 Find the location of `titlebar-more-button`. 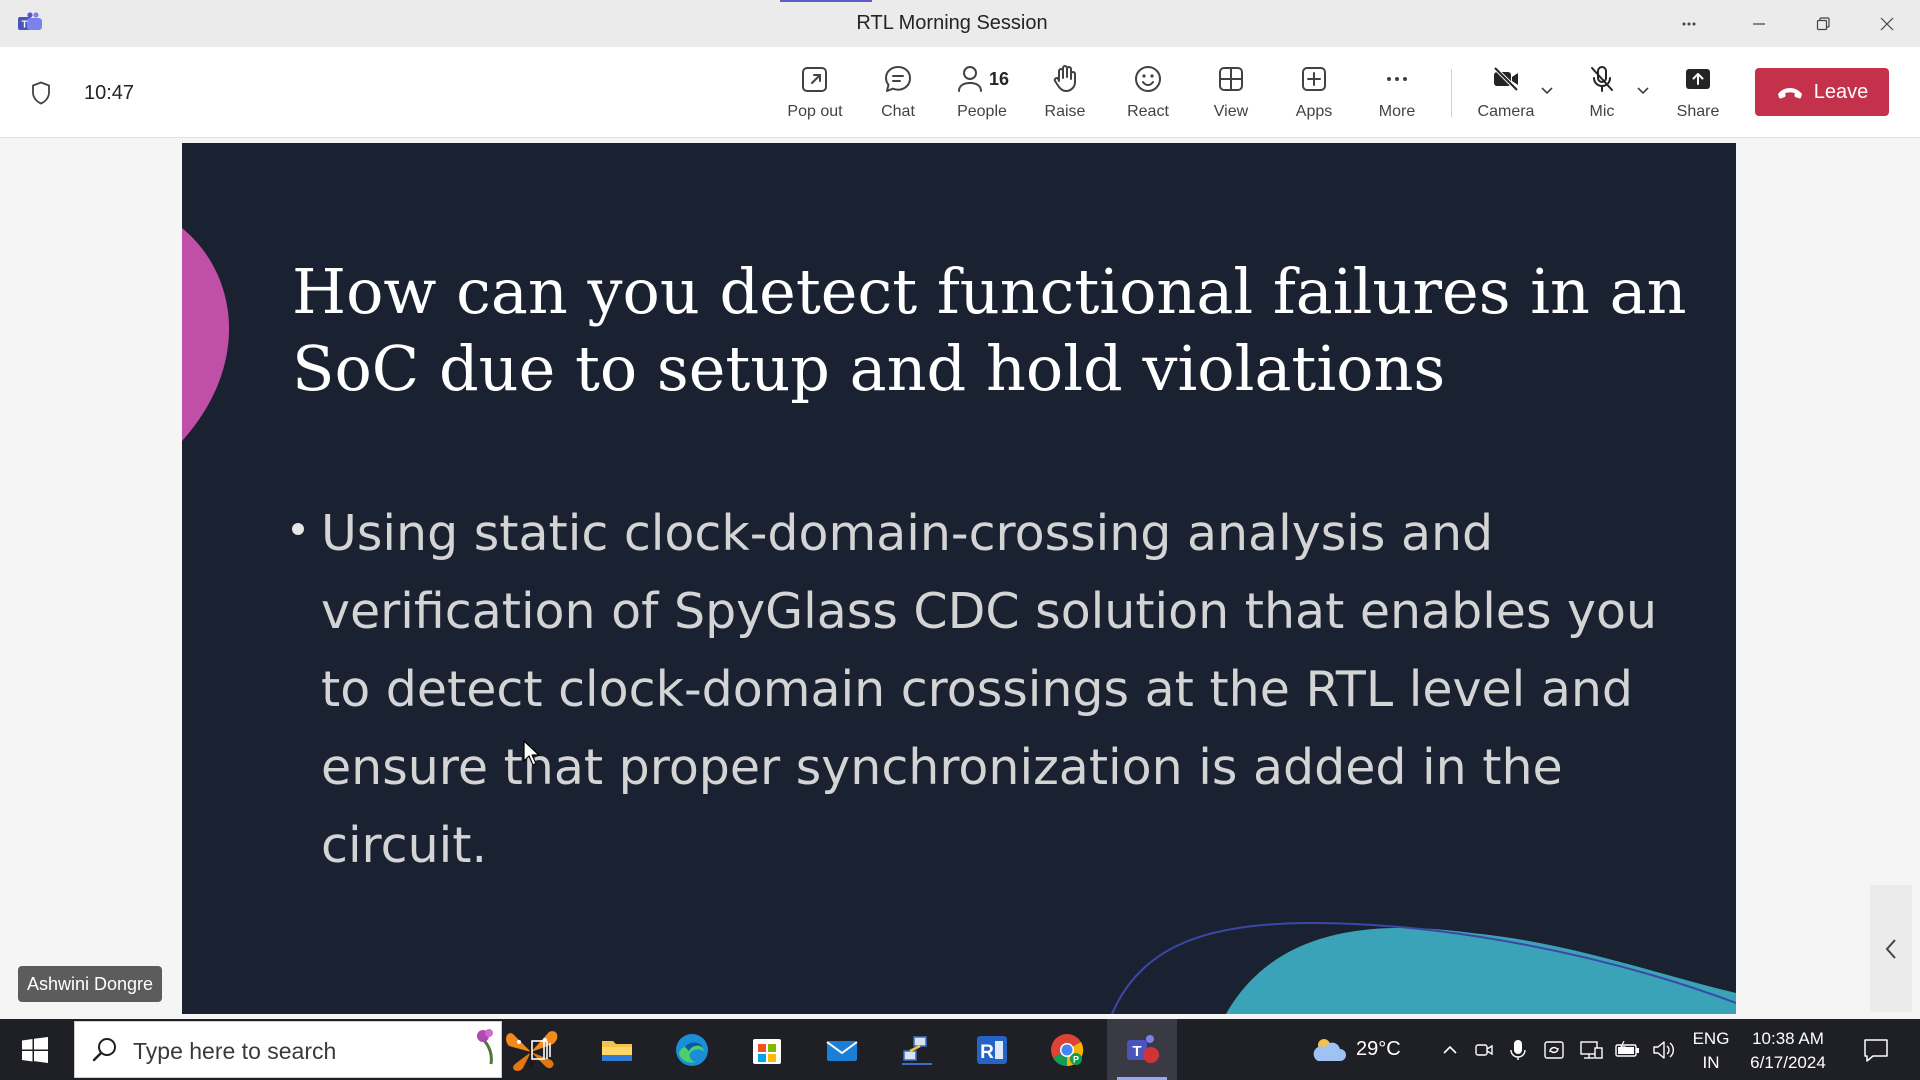

titlebar-more-button is located at coordinates (1689, 23).